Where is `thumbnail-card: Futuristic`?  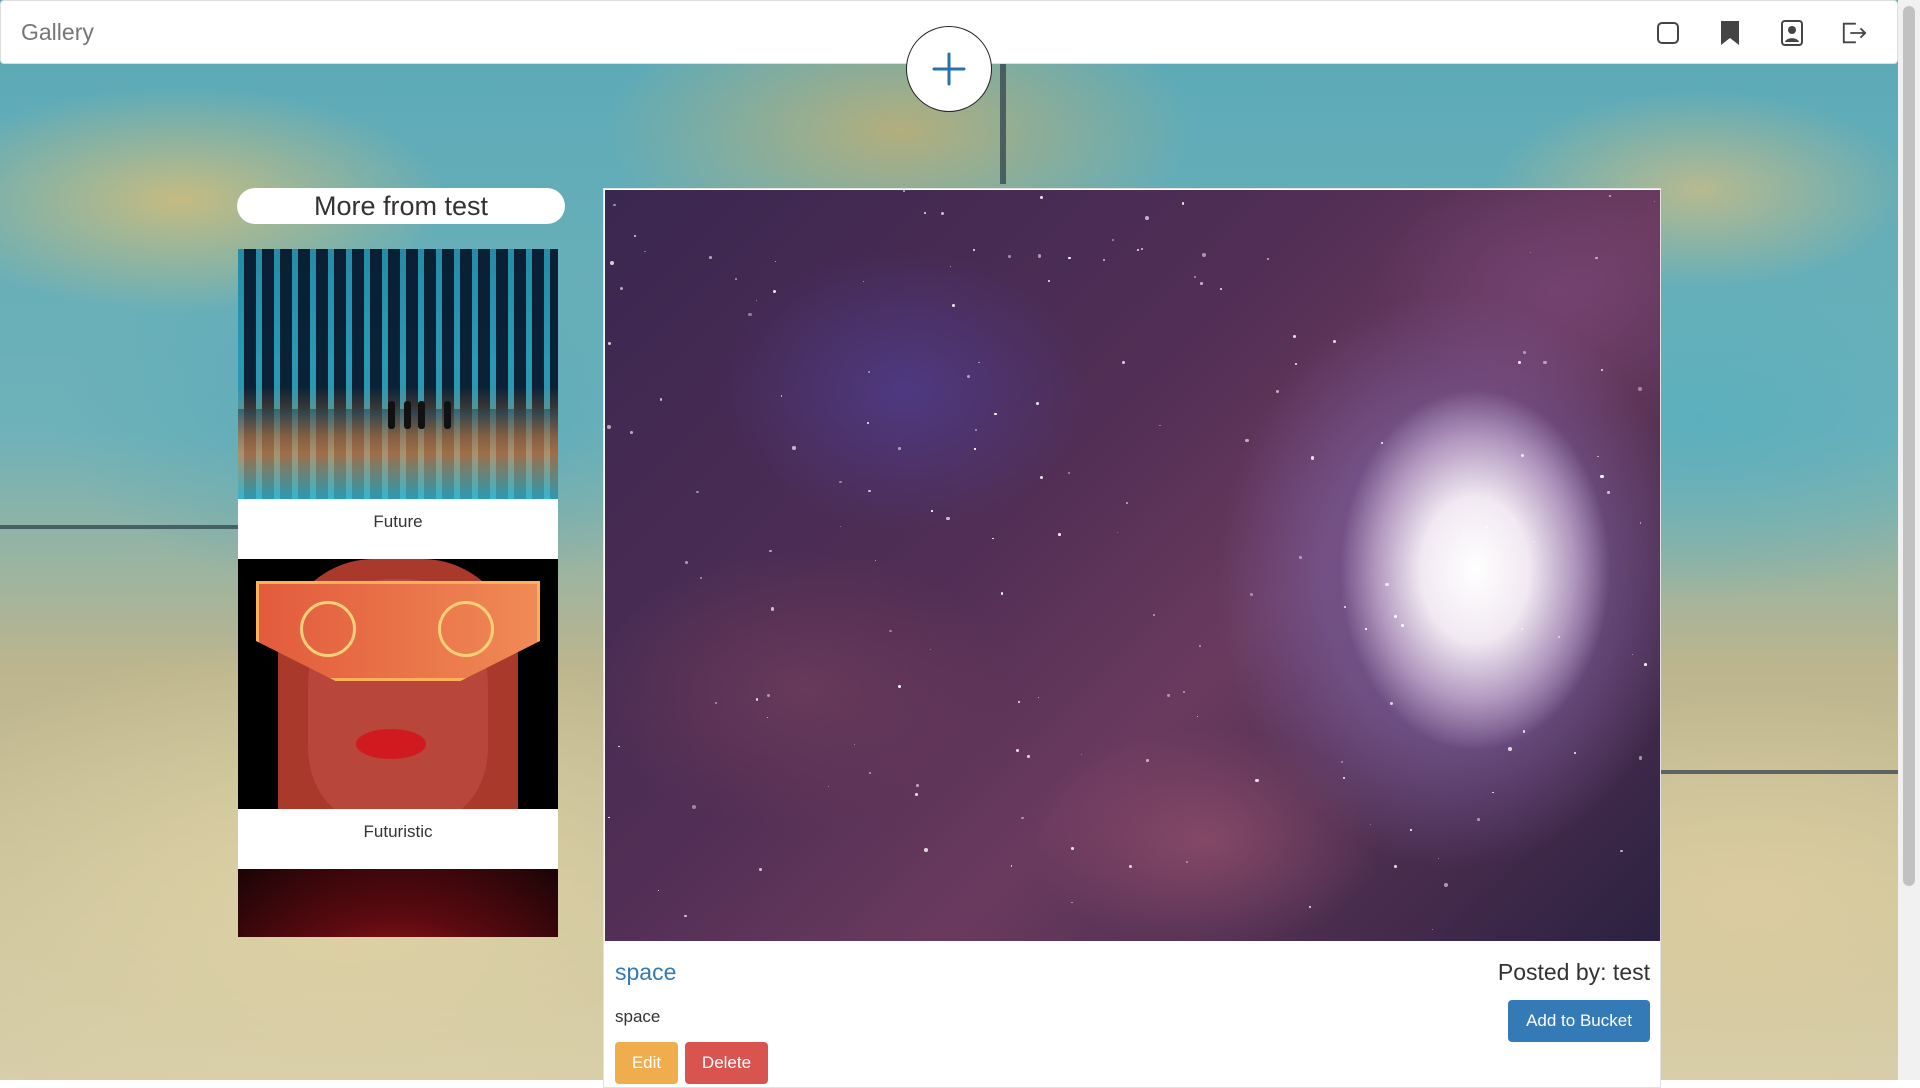 thumbnail-card: Futuristic is located at coordinates (398, 714).